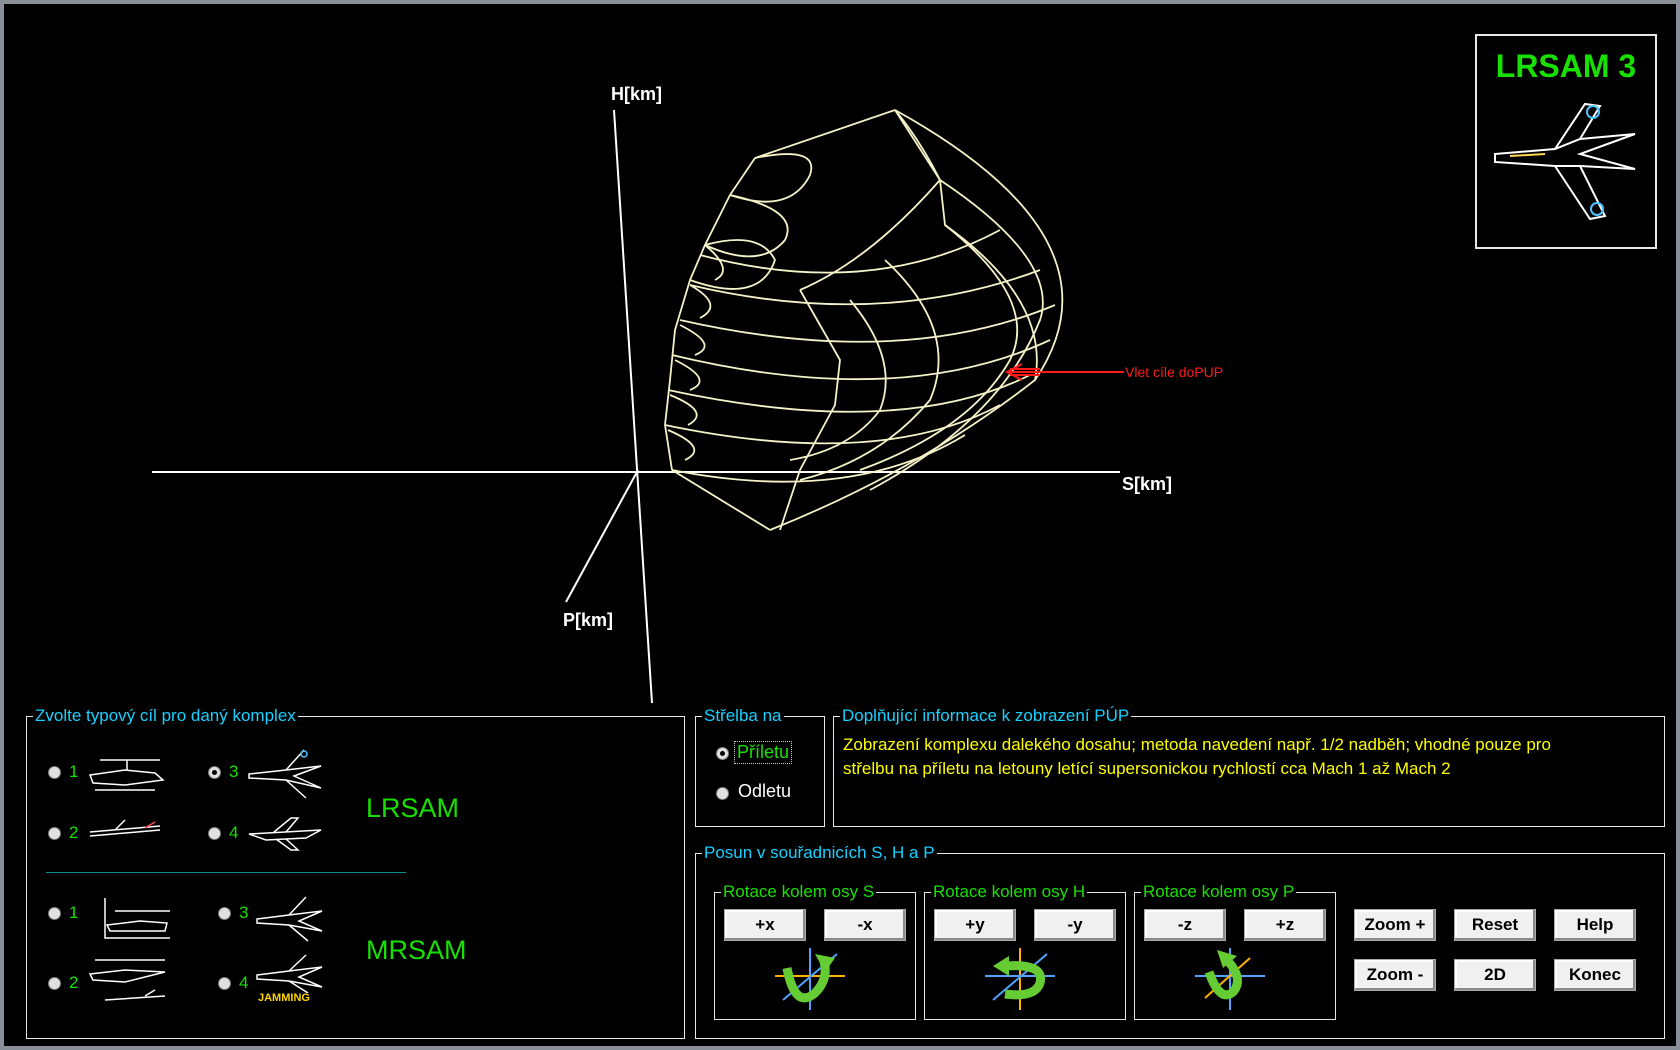 This screenshot has width=1680, height=1050. I want to click on lrsam-option-4-radio, so click(214, 833).